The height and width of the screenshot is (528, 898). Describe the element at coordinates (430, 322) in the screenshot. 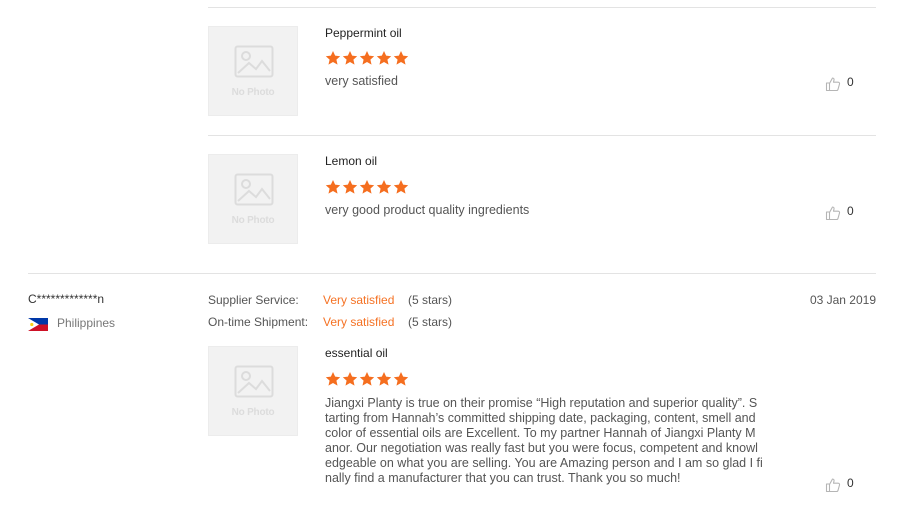

I see `shipment-stars: (5 stars)` at that location.